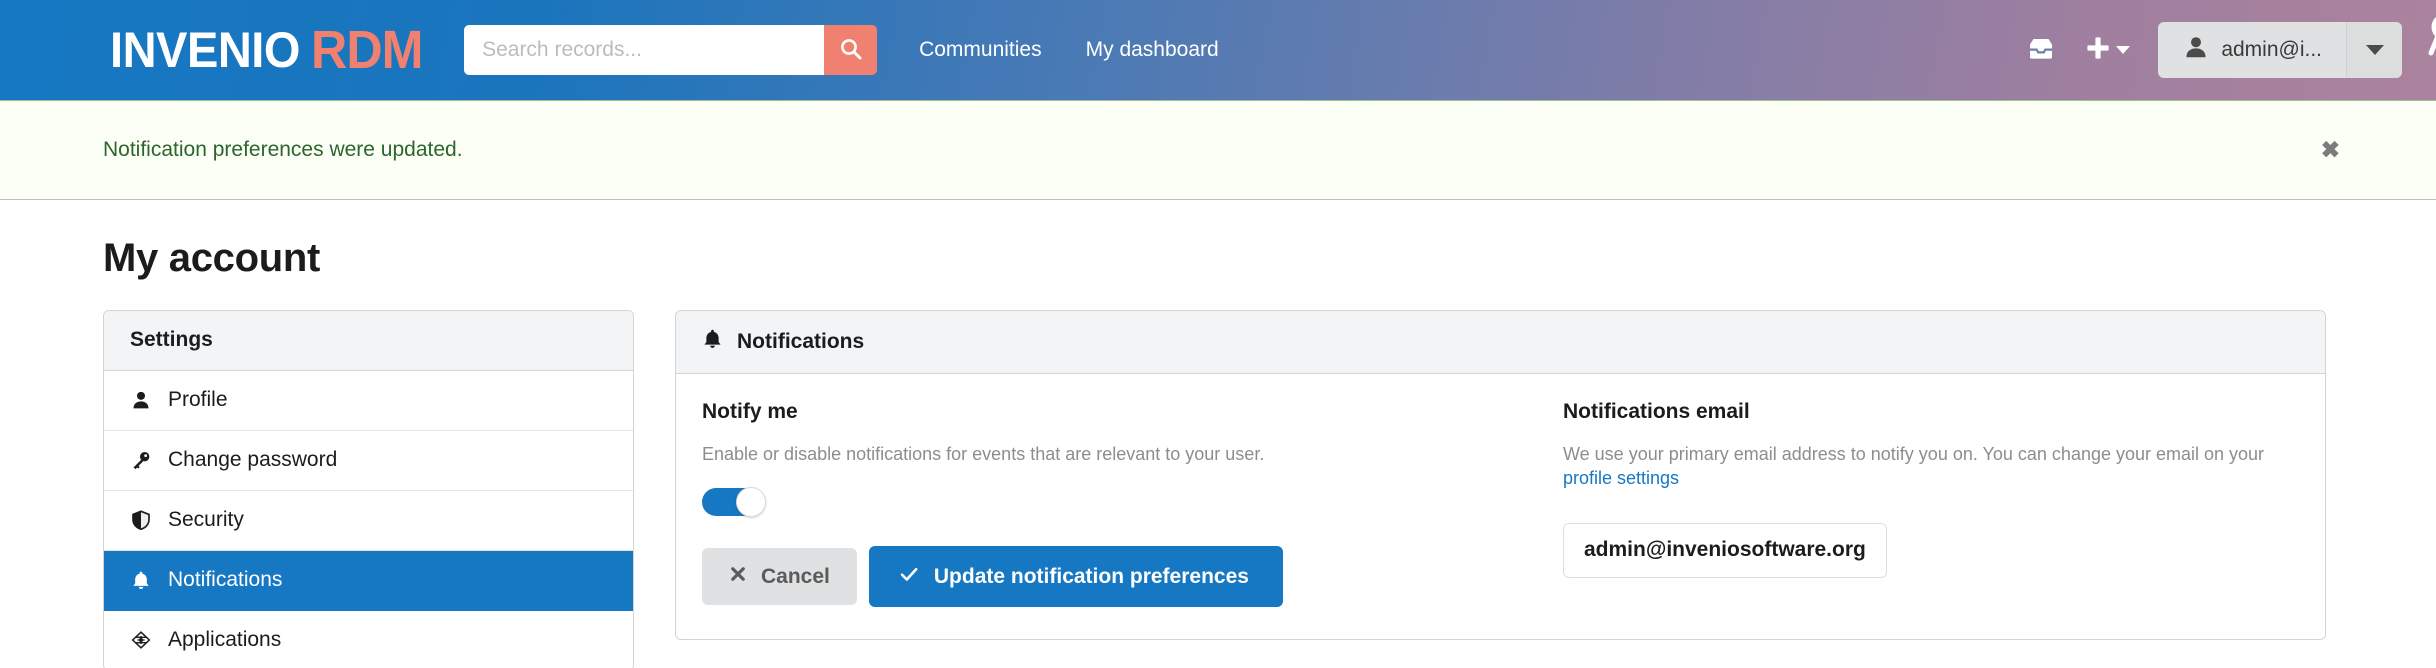 Image resolution: width=2436 pixels, height=668 pixels. I want to click on search-input, so click(644, 50).